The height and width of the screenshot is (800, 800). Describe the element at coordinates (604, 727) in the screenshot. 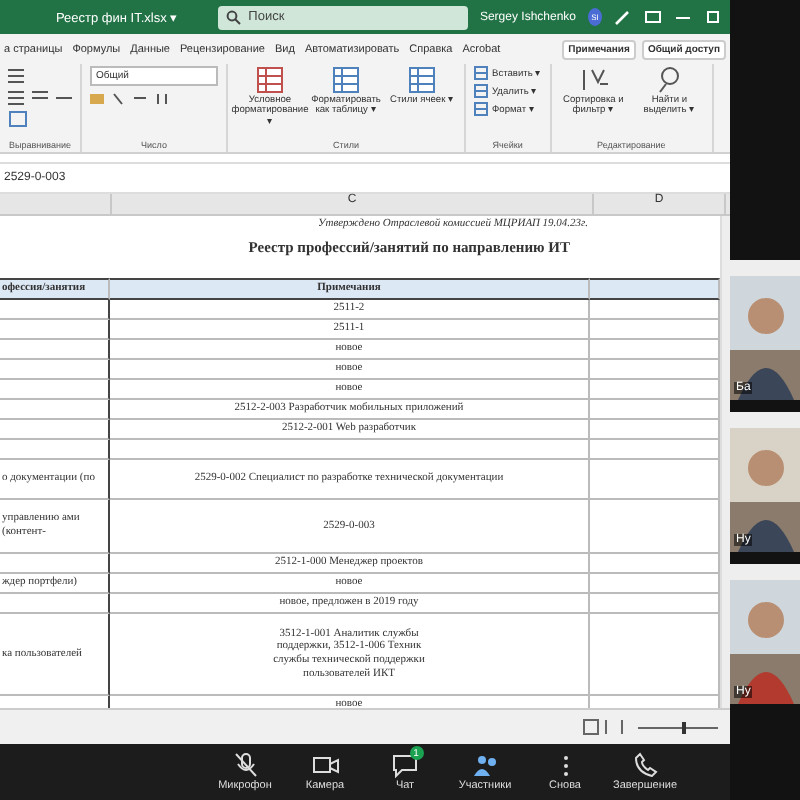

I see `page-layout-icon` at that location.